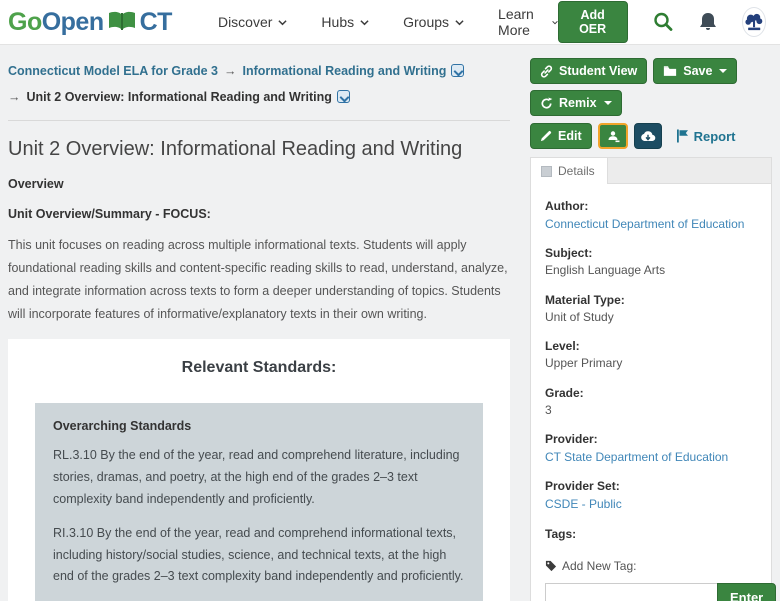  What do you see at coordinates (651, 495) in the screenshot?
I see `field-provider-set: Provider Set: CSDE - Public` at bounding box center [651, 495].